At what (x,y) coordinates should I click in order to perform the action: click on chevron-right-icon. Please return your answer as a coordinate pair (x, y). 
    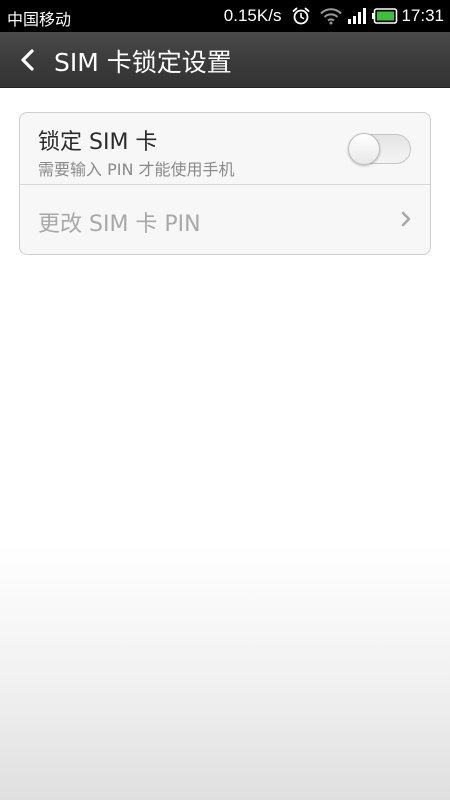
    Looking at the image, I should click on (406, 219).